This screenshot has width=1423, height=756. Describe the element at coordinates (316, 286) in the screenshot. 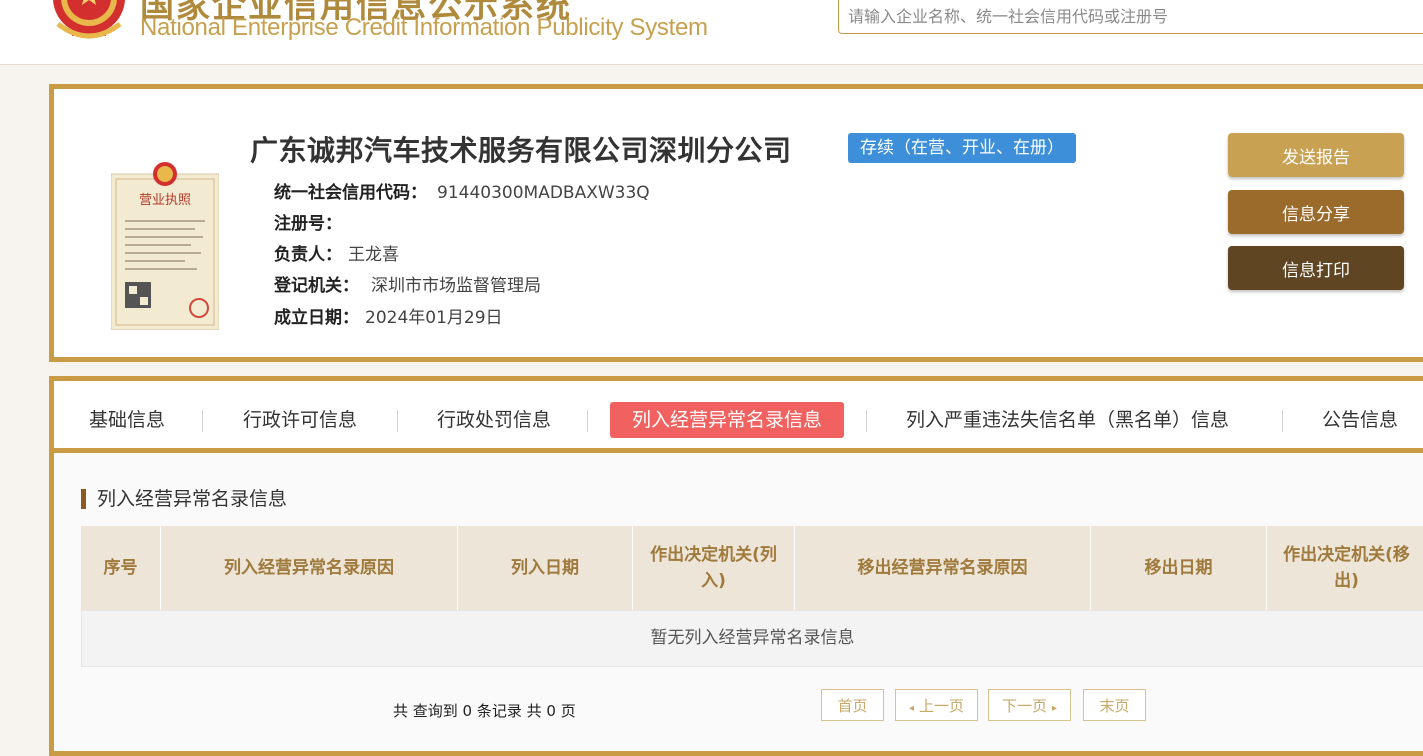

I see `info-label: 登记机关：` at that location.